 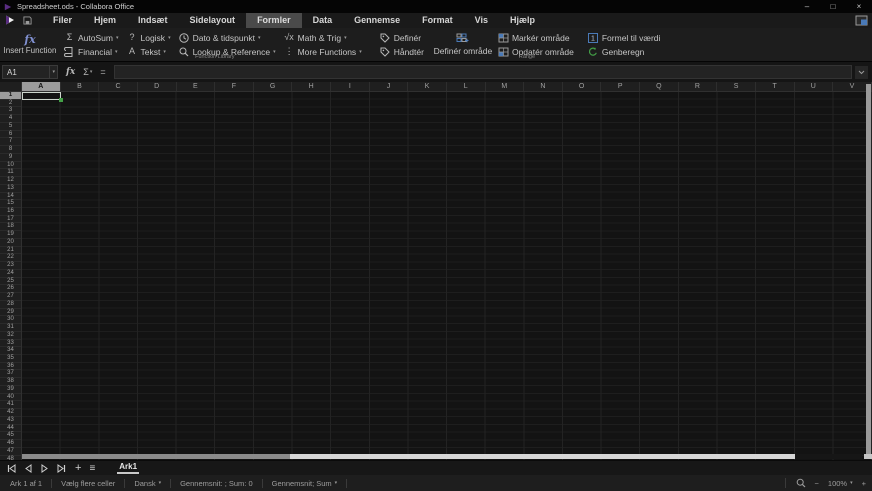 I want to click on row-header-14: 14, so click(x=10, y=197).